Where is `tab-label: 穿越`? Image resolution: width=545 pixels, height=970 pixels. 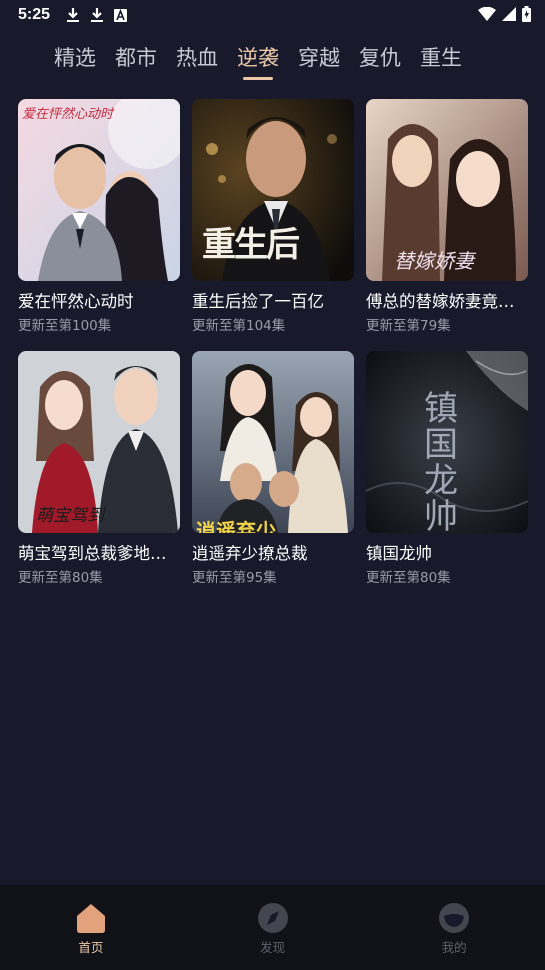
tab-label: 穿越 is located at coordinates (319, 58).